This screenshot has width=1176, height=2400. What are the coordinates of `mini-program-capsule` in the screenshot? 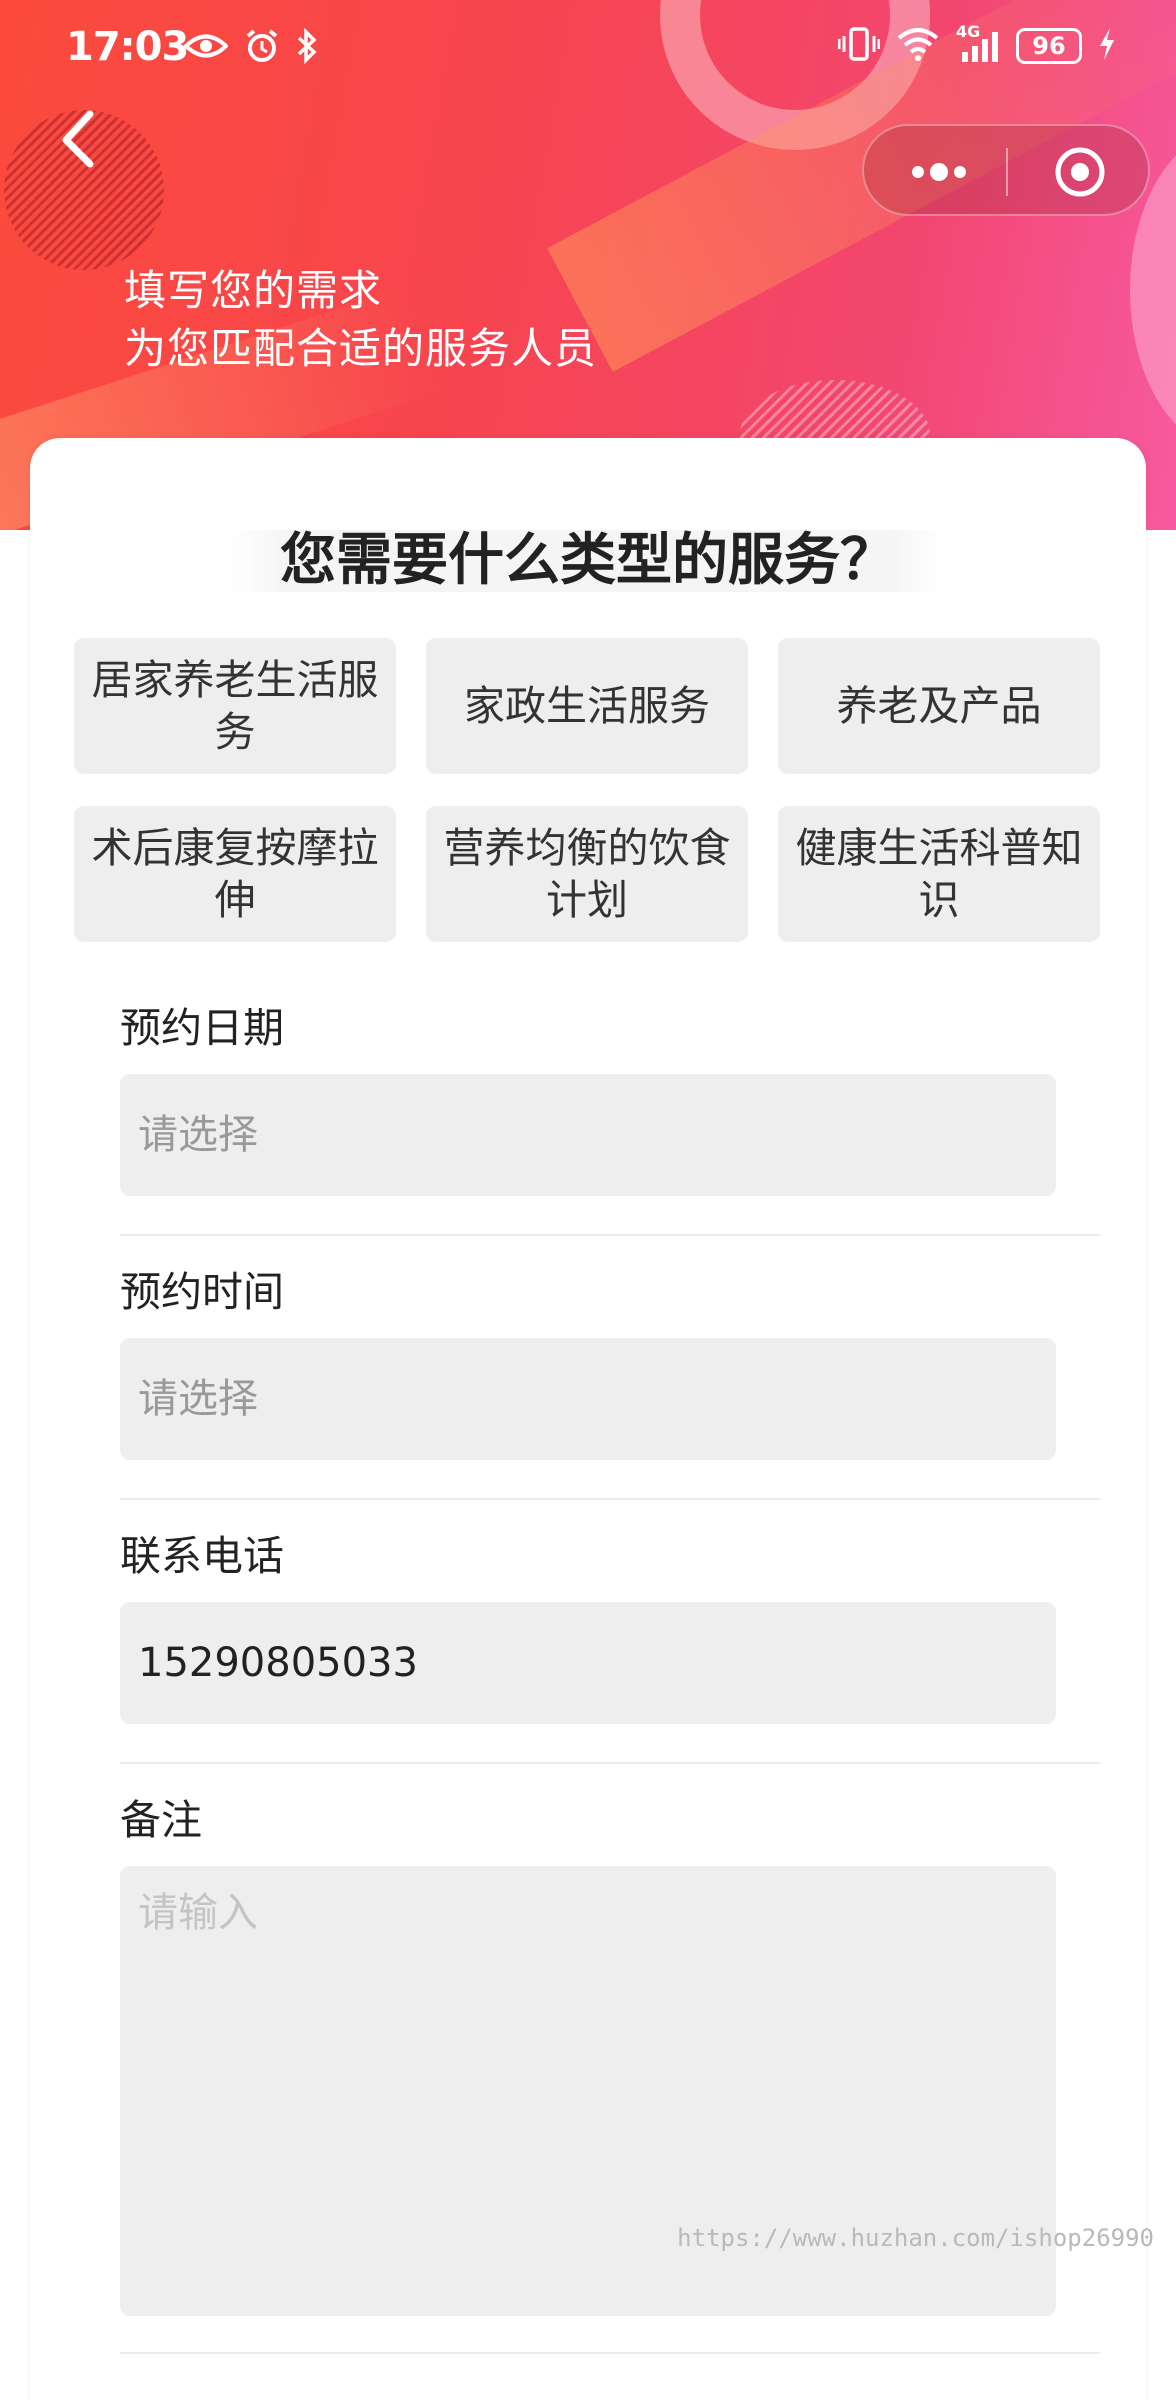 It's located at (1006, 170).